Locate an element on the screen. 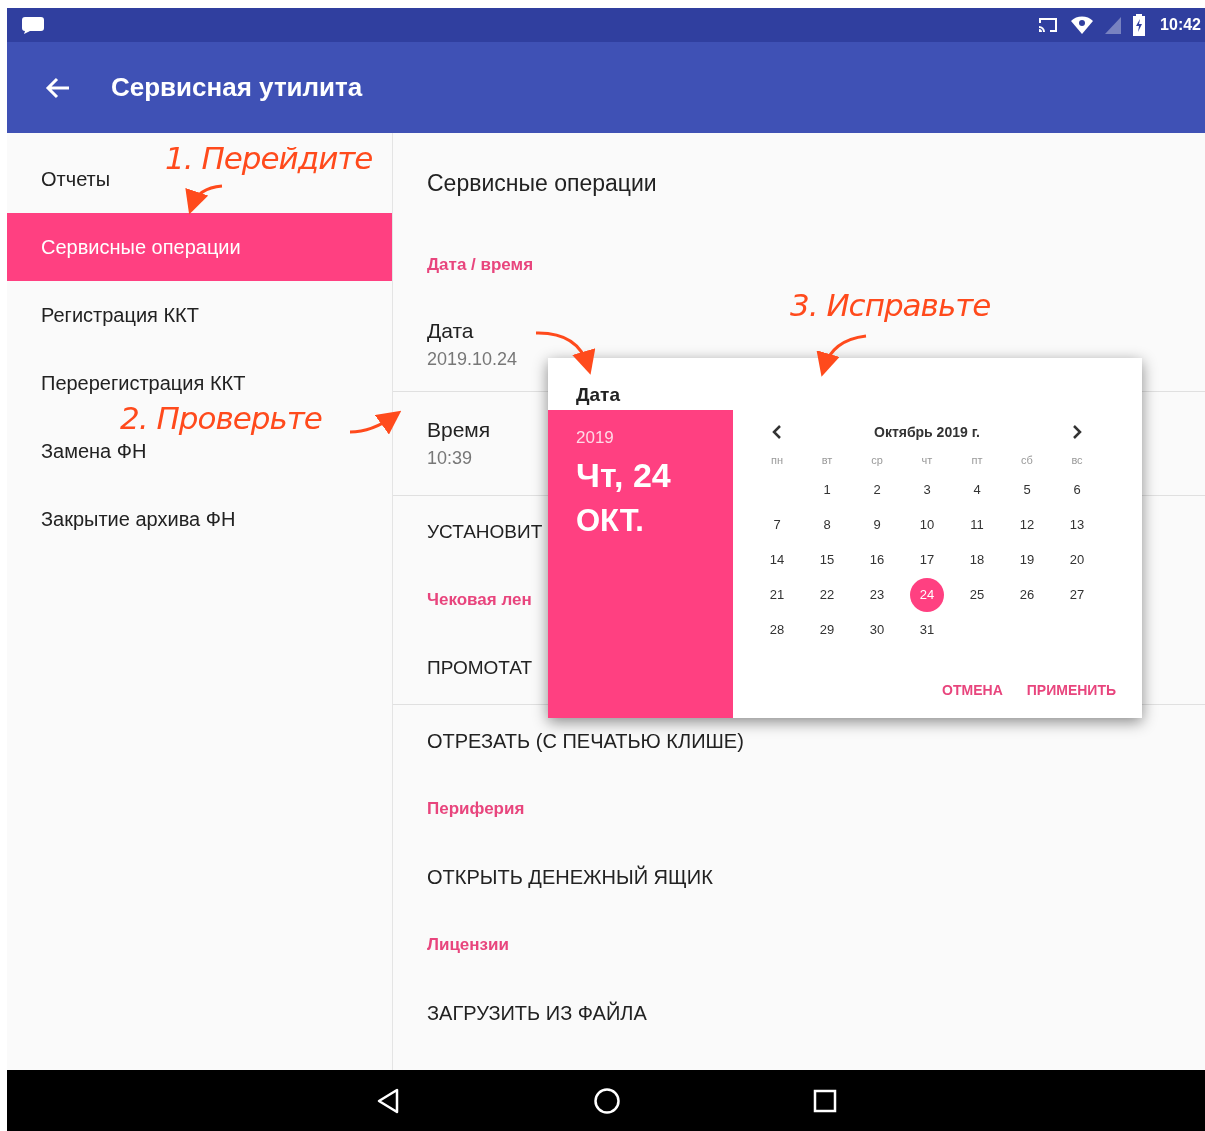 The height and width of the screenshot is (1131, 1205). weekday-label: сб is located at coordinates (1027, 460).